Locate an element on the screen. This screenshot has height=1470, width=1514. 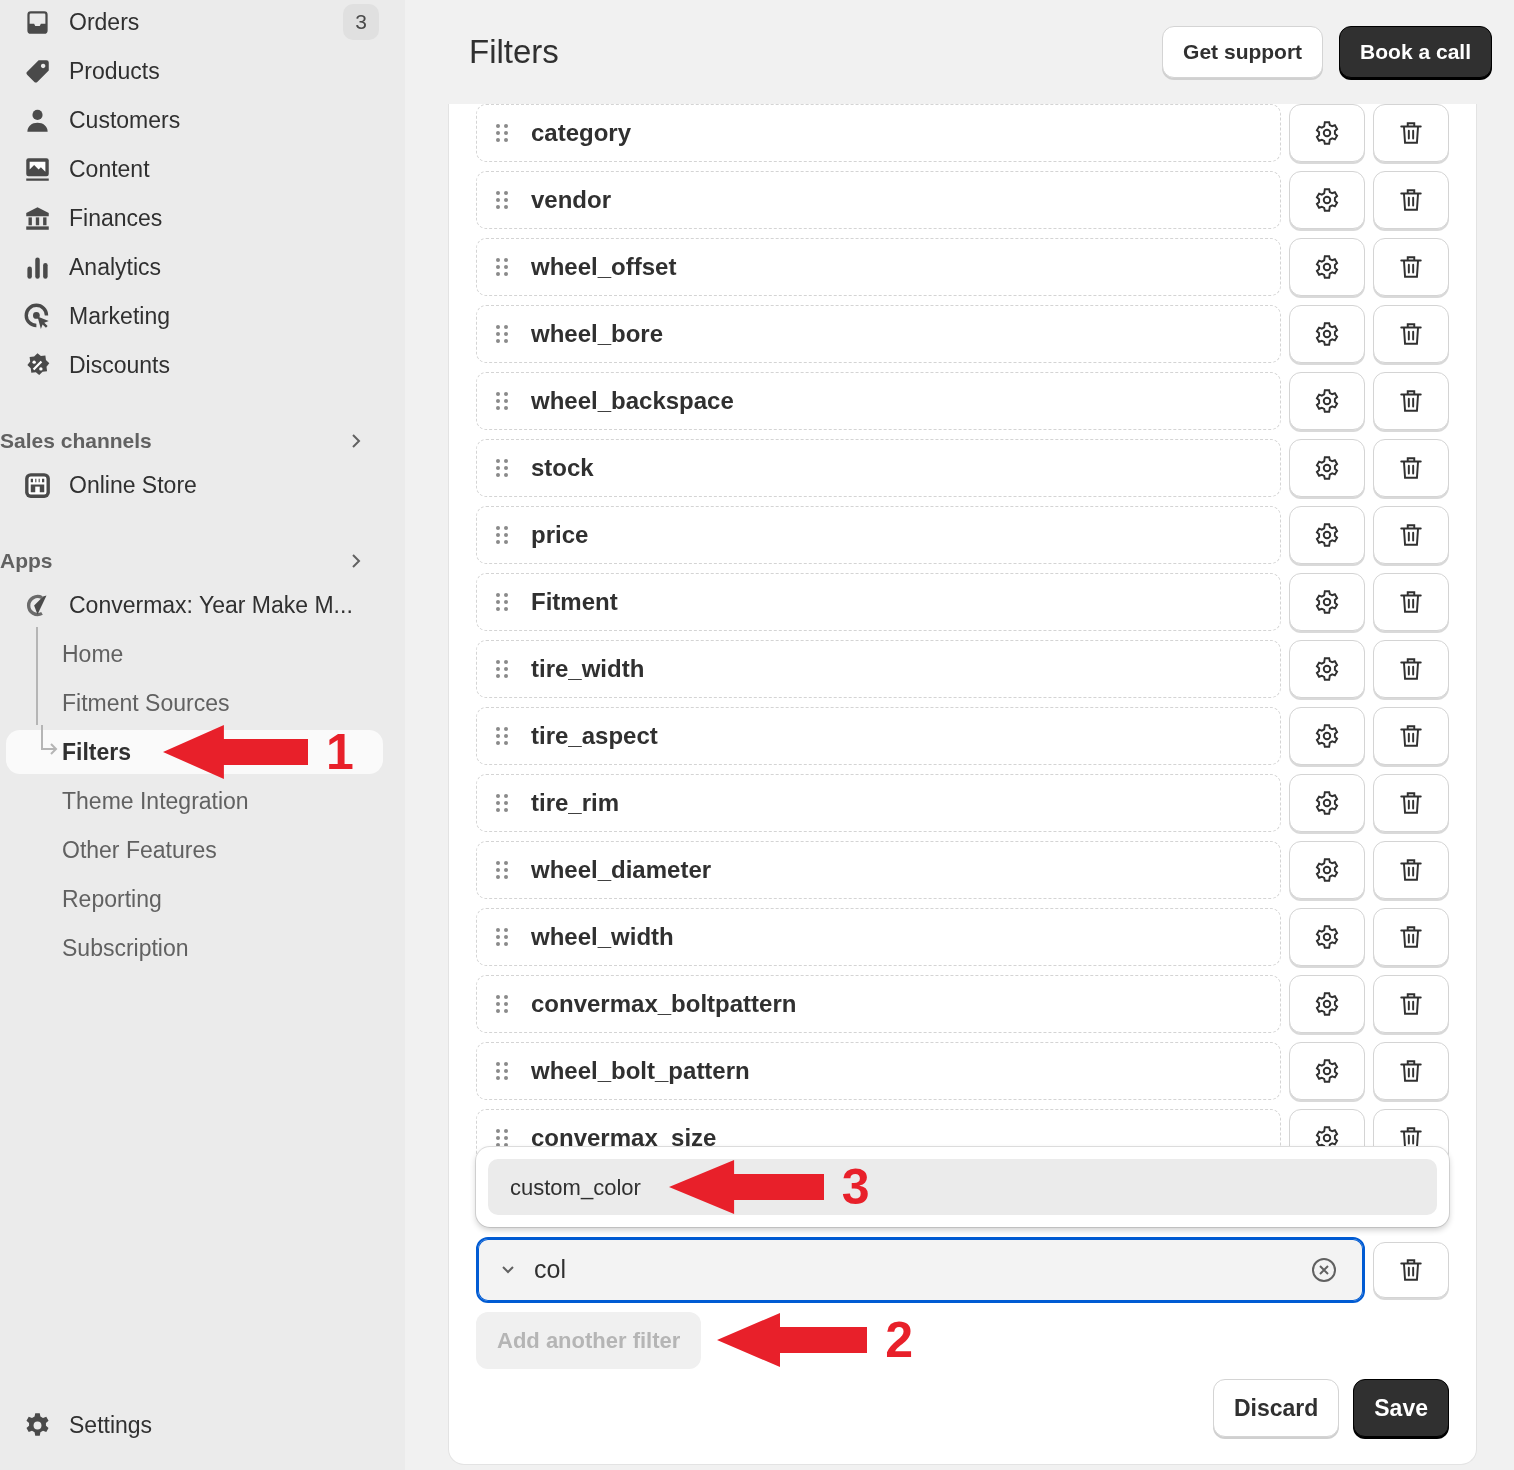
filter-name: tire_width is located at coordinates (588, 669).